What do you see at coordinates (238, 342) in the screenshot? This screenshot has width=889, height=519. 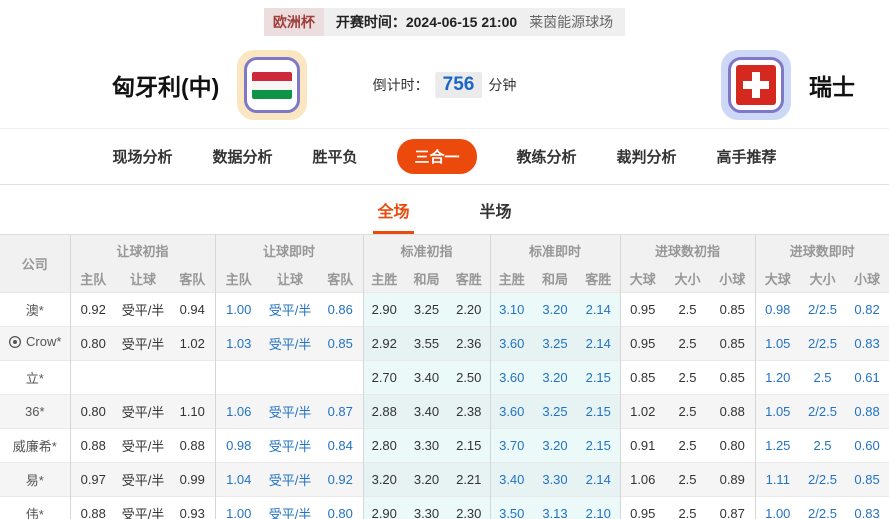 I see `odds-cell: 1.03` at bounding box center [238, 342].